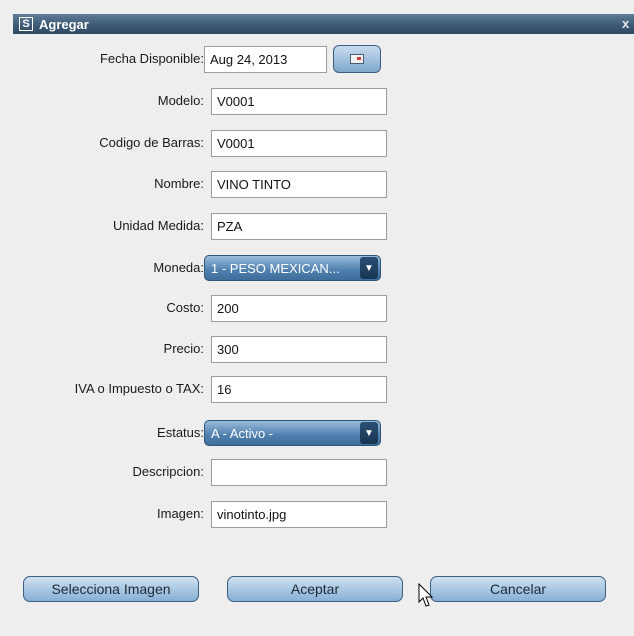 This screenshot has height=636, width=634. What do you see at coordinates (151, 58) in the screenshot?
I see `fecha-label: Fecha Disponible:` at bounding box center [151, 58].